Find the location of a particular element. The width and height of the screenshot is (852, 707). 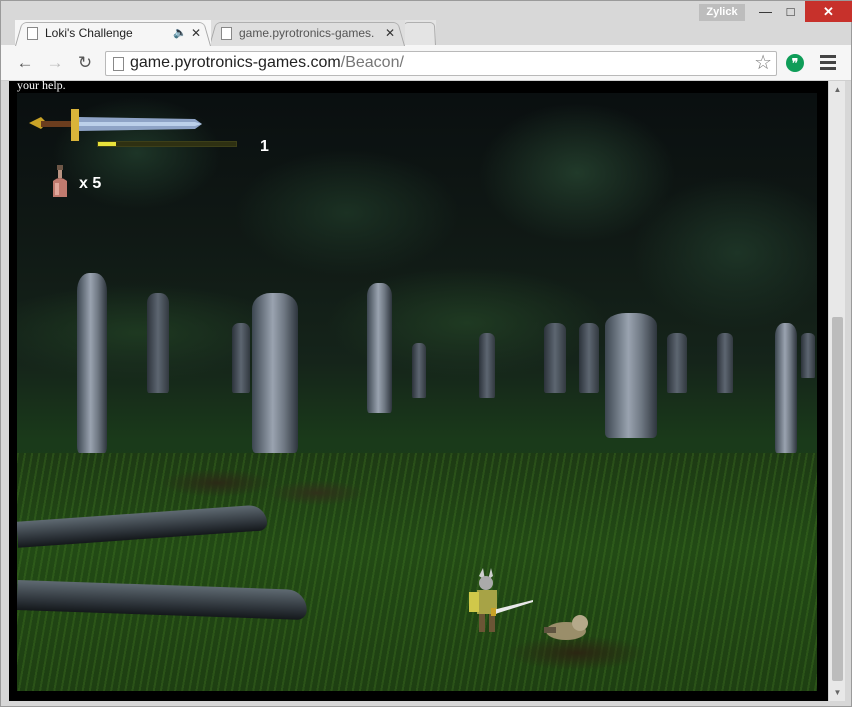

page-text: your help. is located at coordinates (41, 86).